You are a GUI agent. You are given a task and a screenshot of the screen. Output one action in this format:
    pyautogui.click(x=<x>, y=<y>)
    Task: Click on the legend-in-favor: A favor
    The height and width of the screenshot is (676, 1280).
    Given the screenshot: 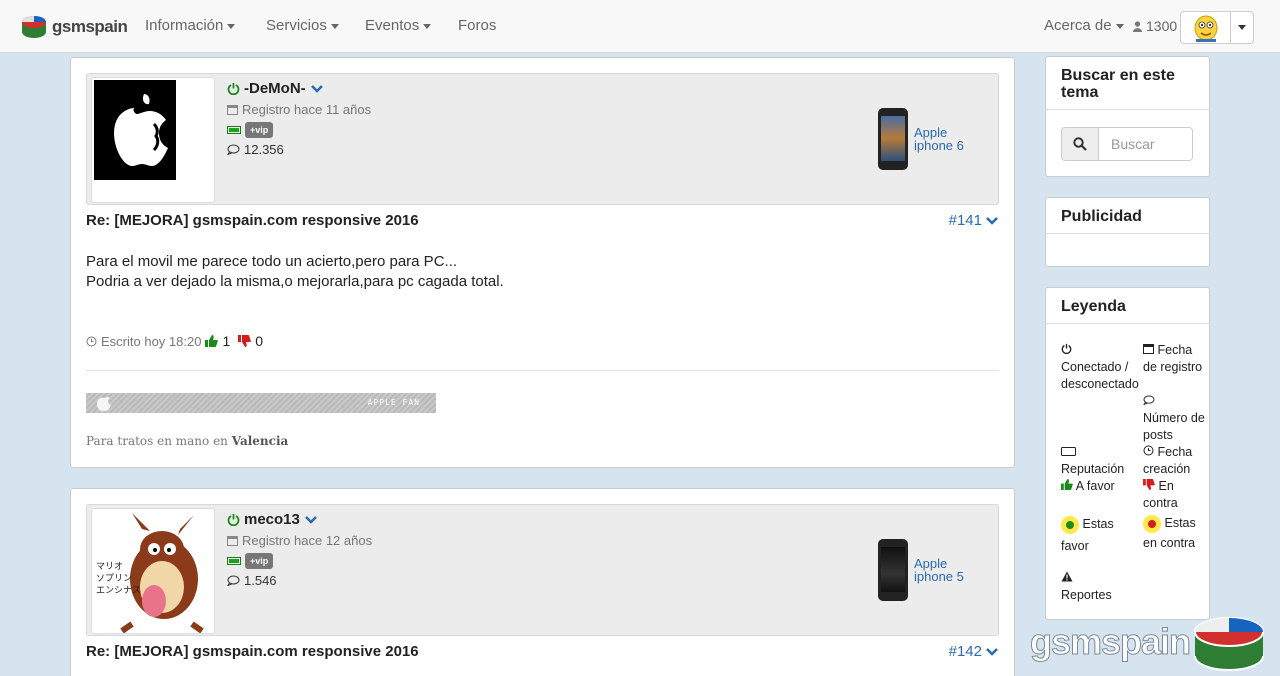 What is the action you would take?
    pyautogui.click(x=1102, y=486)
    